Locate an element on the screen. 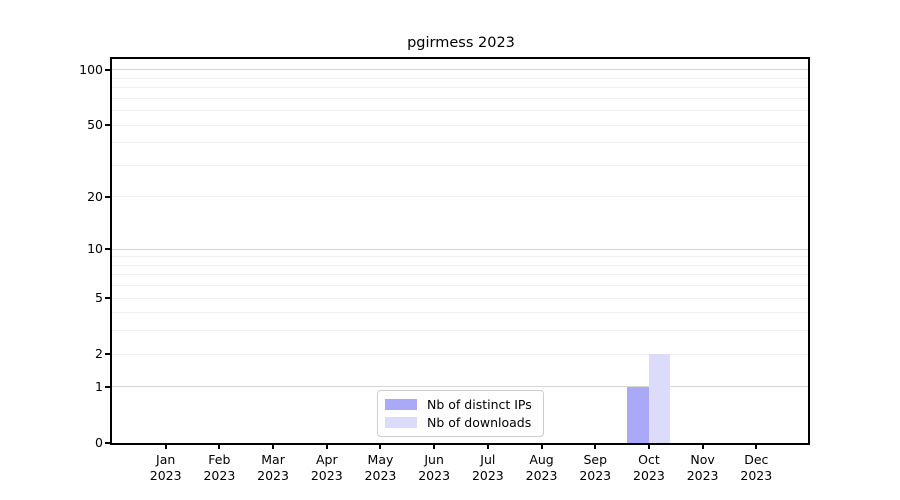  bar-nb-of-distinct-ips-oct is located at coordinates (638, 414).